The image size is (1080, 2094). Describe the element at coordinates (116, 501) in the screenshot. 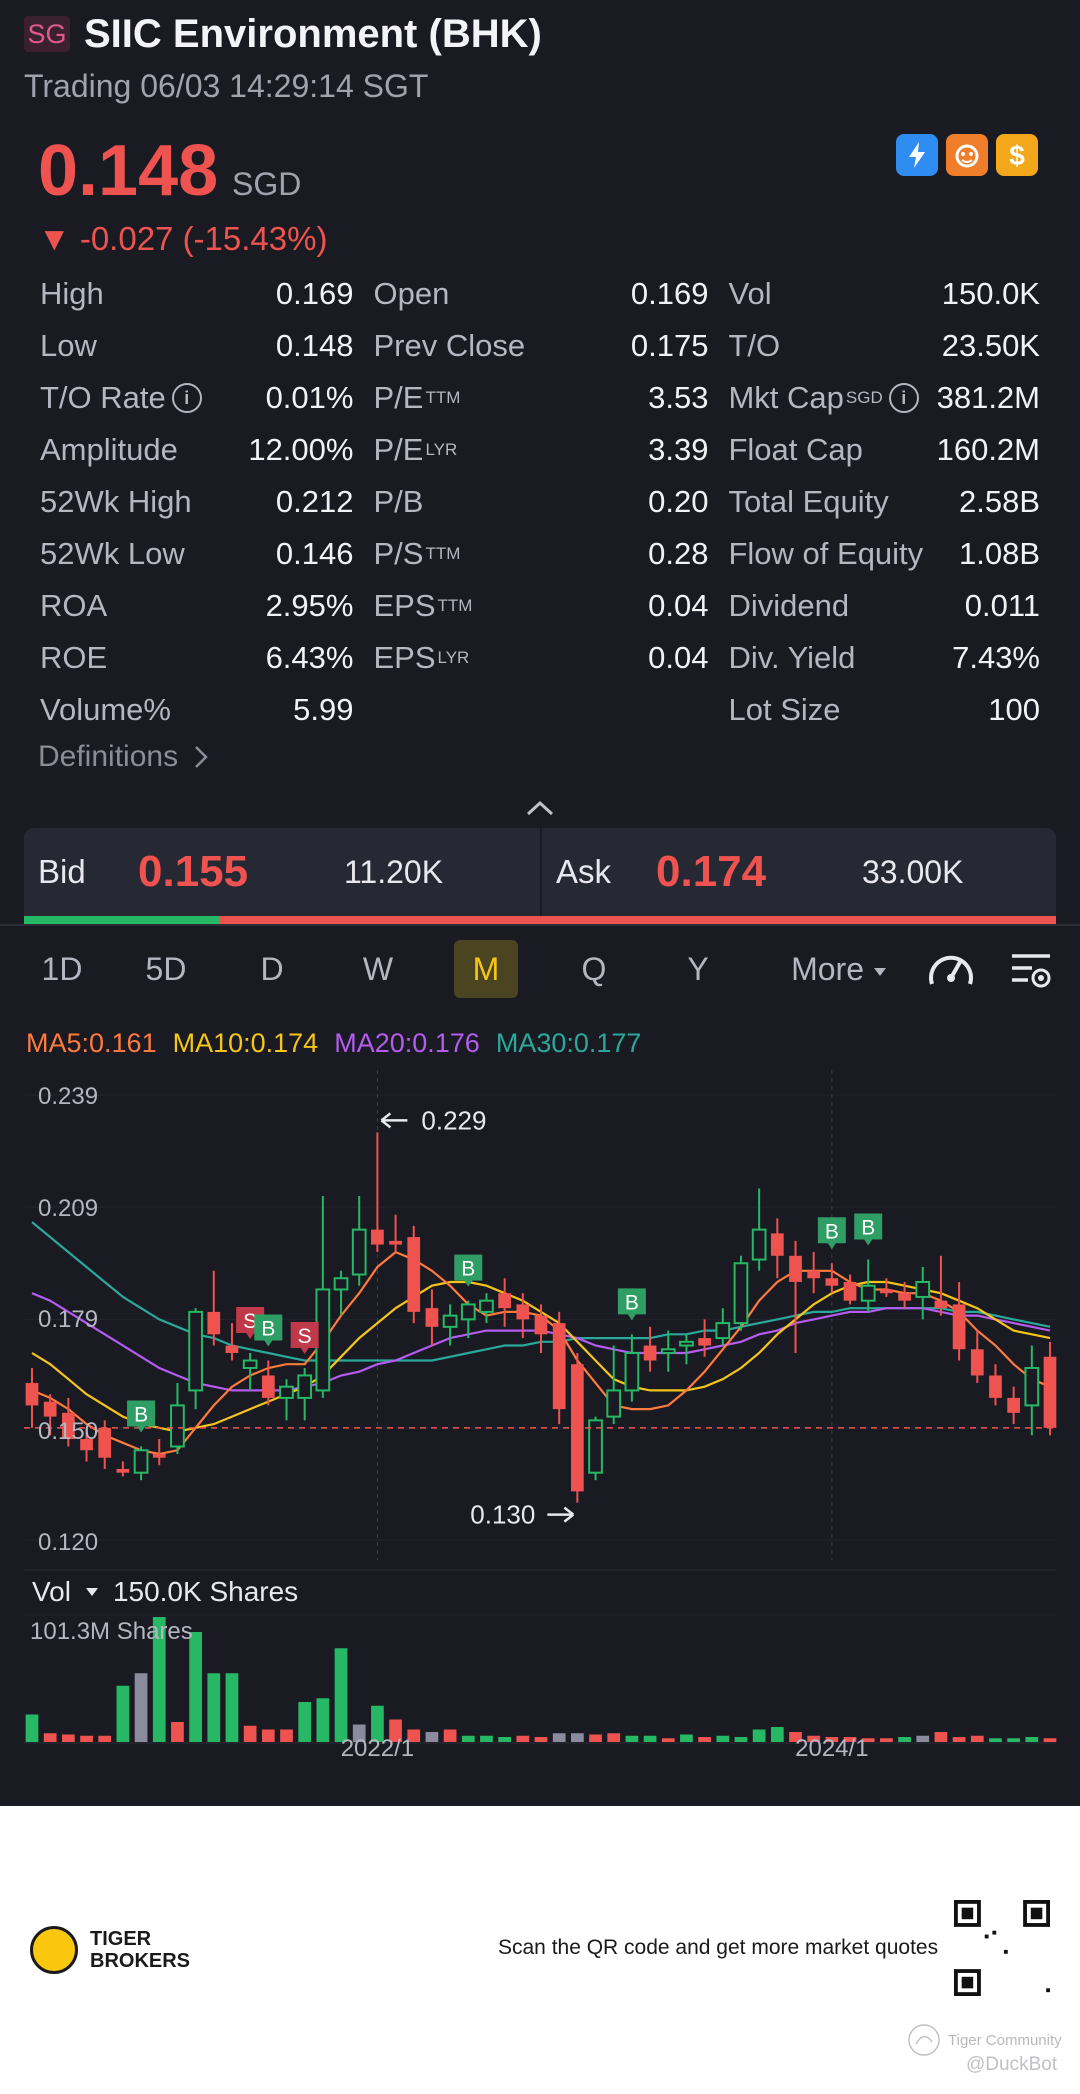

I see `stat-label: 52Wk High` at that location.